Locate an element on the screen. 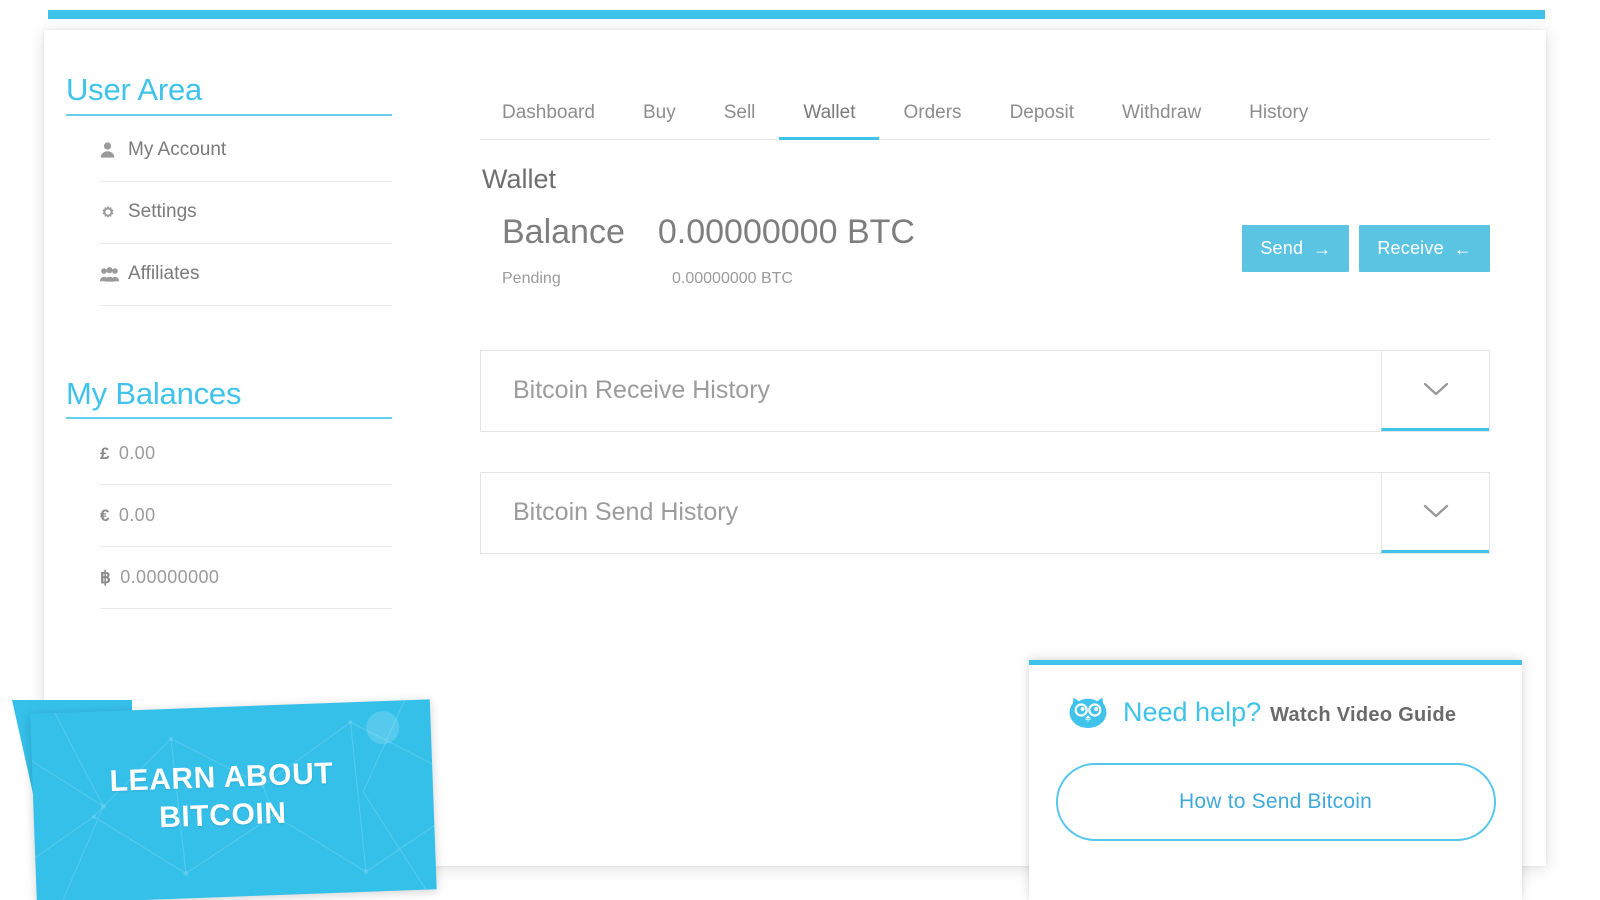  tab-orders: Orders is located at coordinates (932, 121).